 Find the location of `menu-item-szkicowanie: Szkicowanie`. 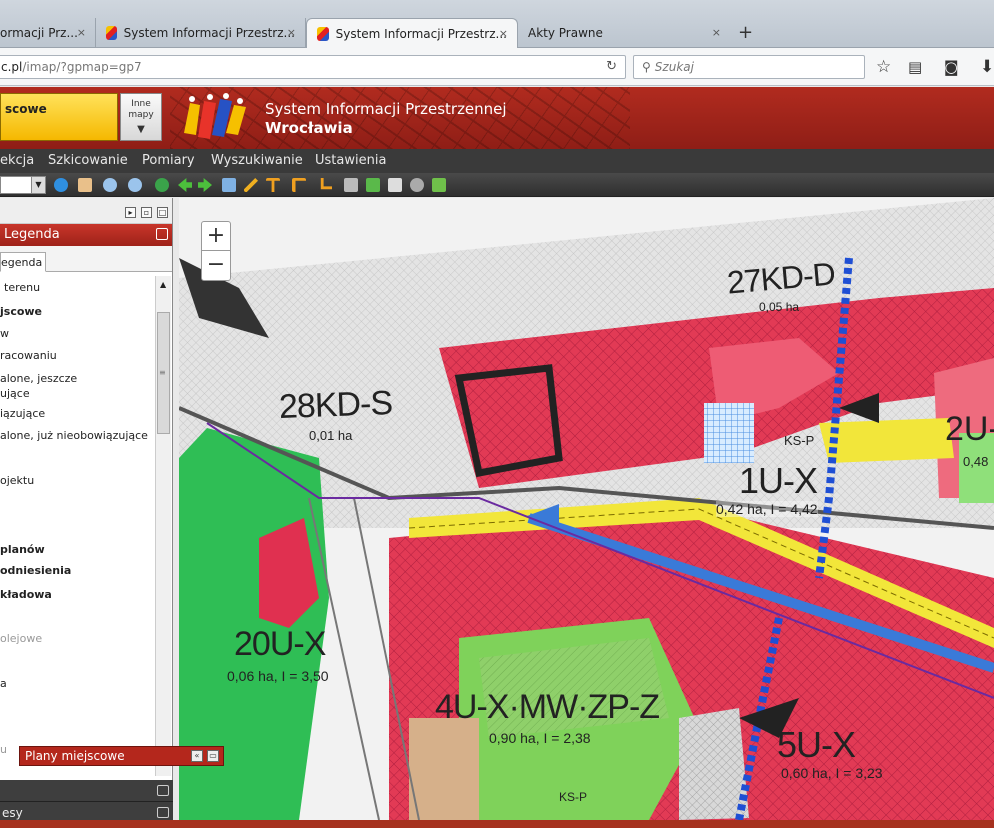

menu-item-szkicowanie: Szkicowanie is located at coordinates (88, 160).